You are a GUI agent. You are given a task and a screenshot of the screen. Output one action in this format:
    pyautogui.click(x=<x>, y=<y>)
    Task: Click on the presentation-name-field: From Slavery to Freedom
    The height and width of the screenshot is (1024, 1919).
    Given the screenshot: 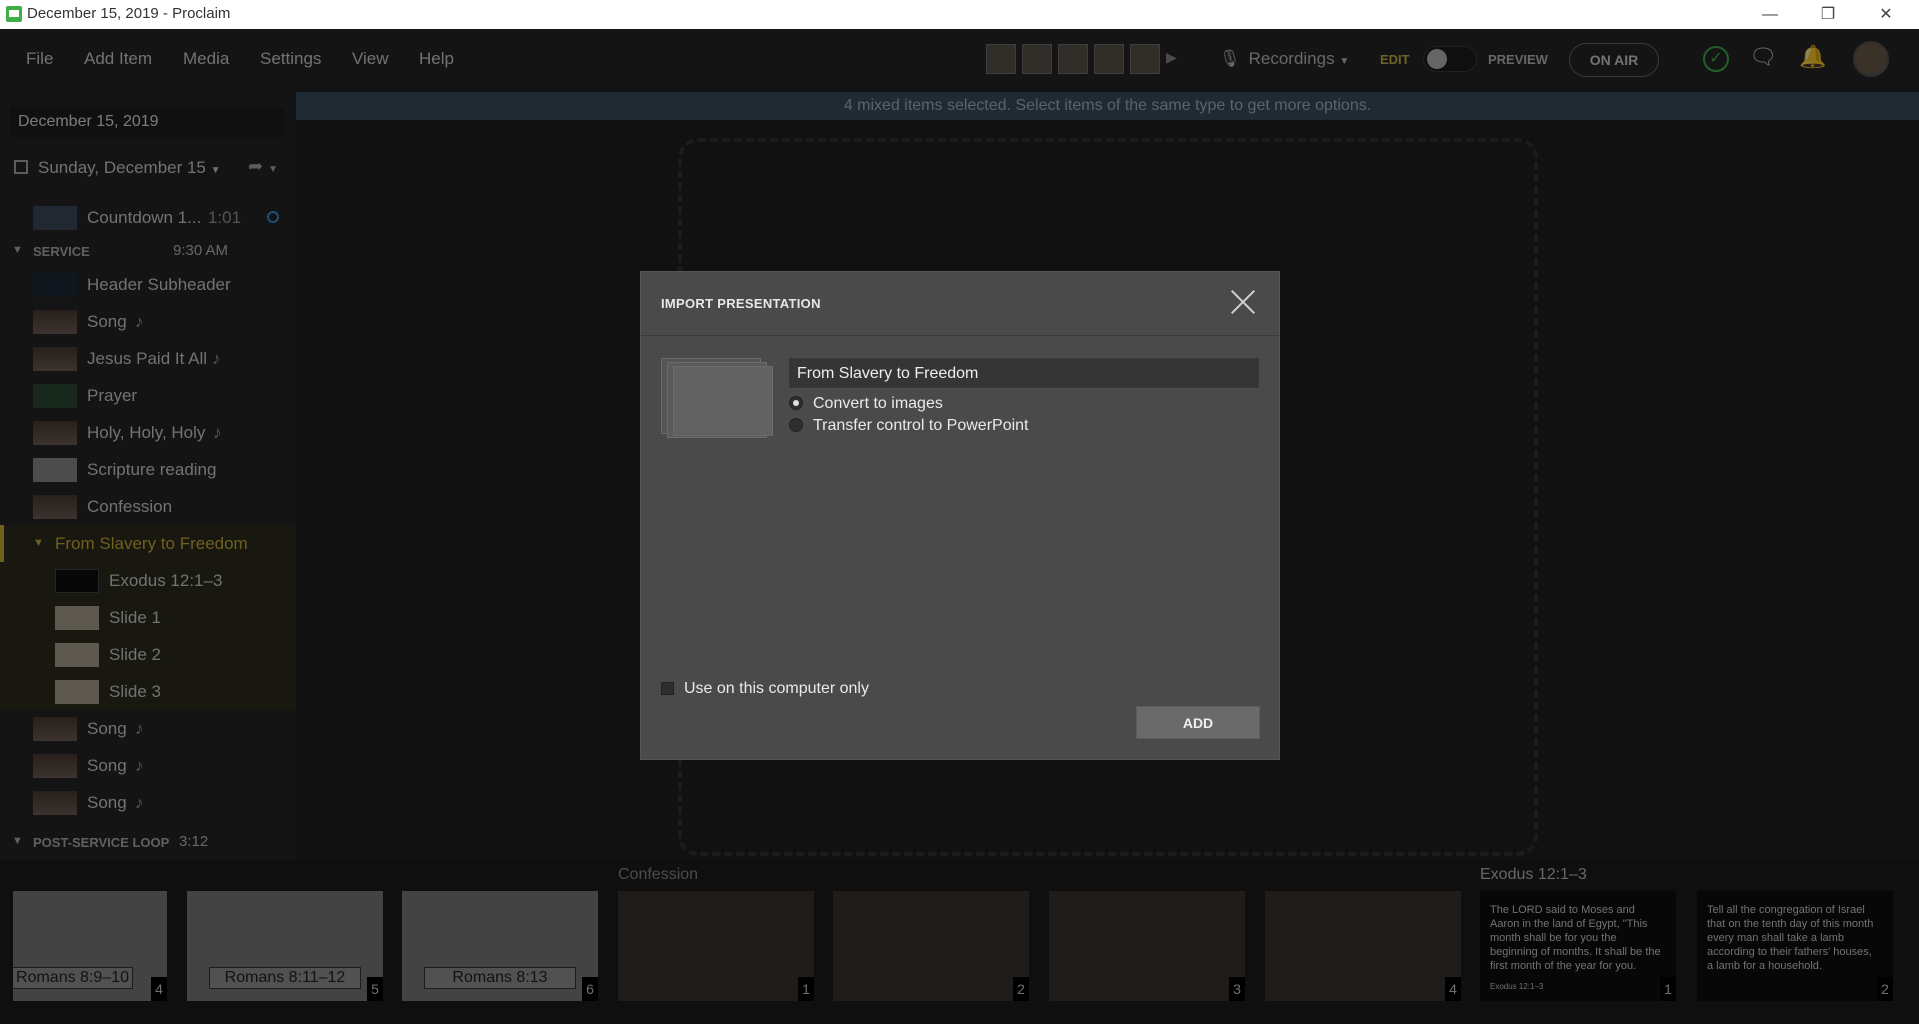 What is the action you would take?
    pyautogui.click(x=1024, y=373)
    